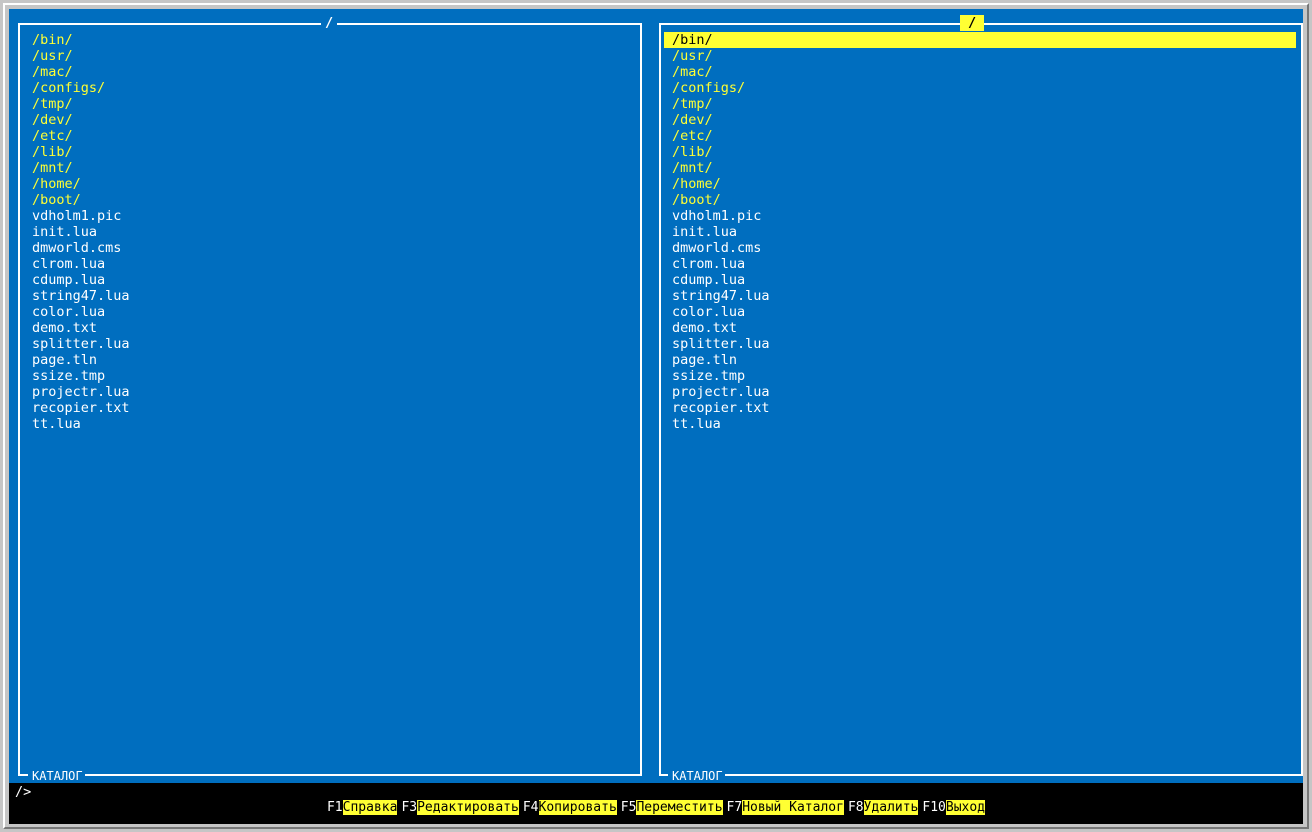 The height and width of the screenshot is (832, 1312). I want to click on right-panel-title: /, so click(972, 23).